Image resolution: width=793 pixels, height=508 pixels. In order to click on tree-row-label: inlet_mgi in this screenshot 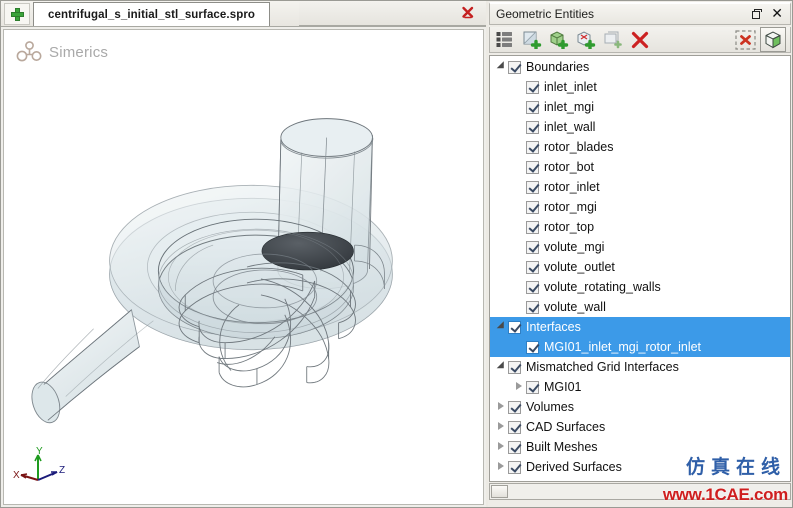, I will do `click(569, 107)`.